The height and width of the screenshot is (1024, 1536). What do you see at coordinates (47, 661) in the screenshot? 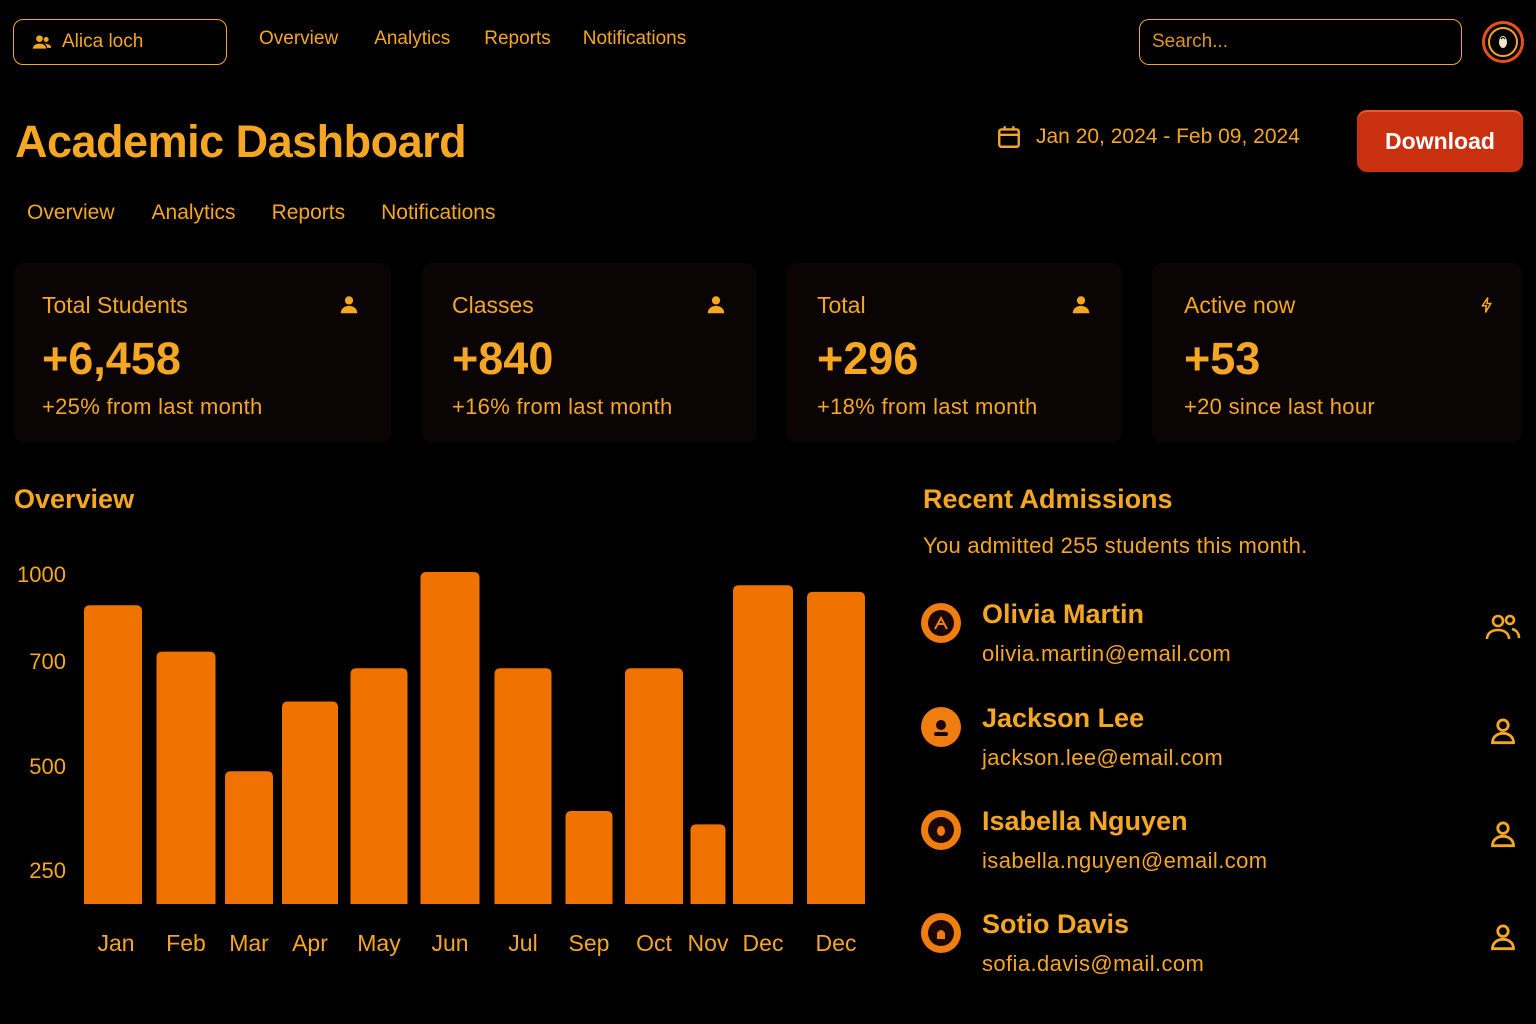
I see `y-tick-label: 700` at bounding box center [47, 661].